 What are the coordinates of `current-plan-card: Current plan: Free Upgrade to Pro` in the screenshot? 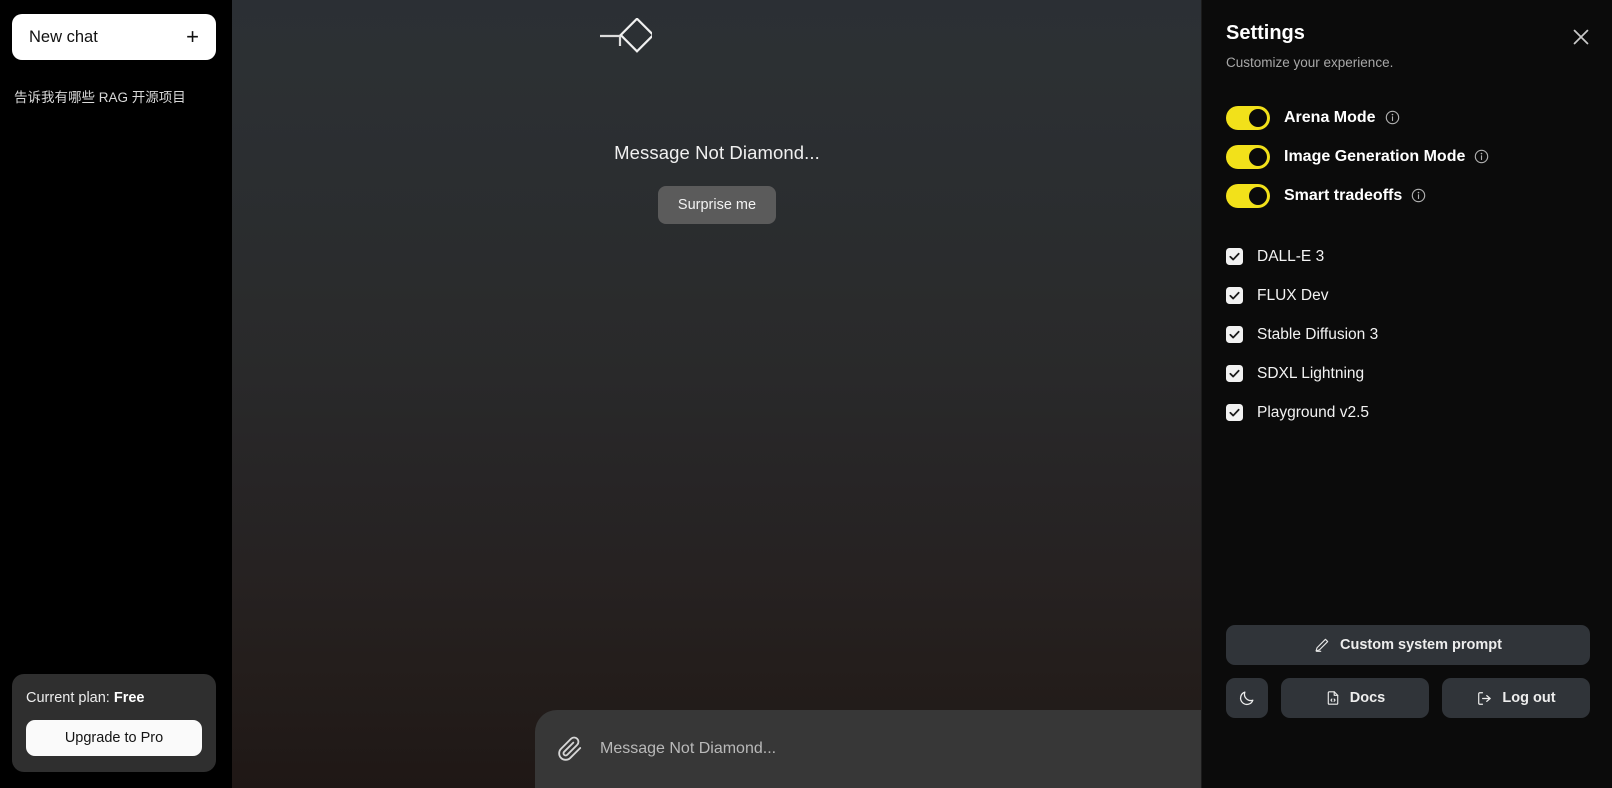 It's located at (114, 723).